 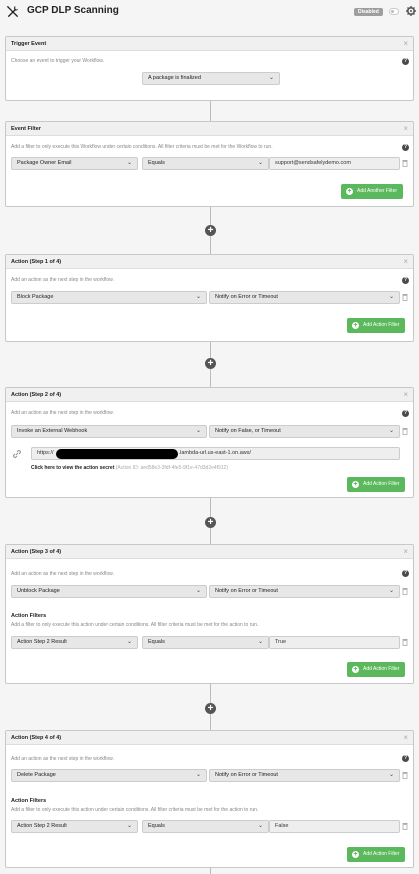 What do you see at coordinates (334, 642) in the screenshot?
I see `action-filter-value-input: True` at bounding box center [334, 642].